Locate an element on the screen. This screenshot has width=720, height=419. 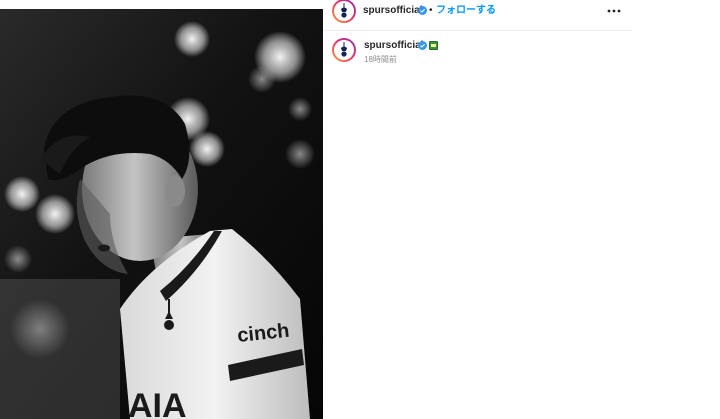
follow-button: フォローする is located at coordinates (466, 11).